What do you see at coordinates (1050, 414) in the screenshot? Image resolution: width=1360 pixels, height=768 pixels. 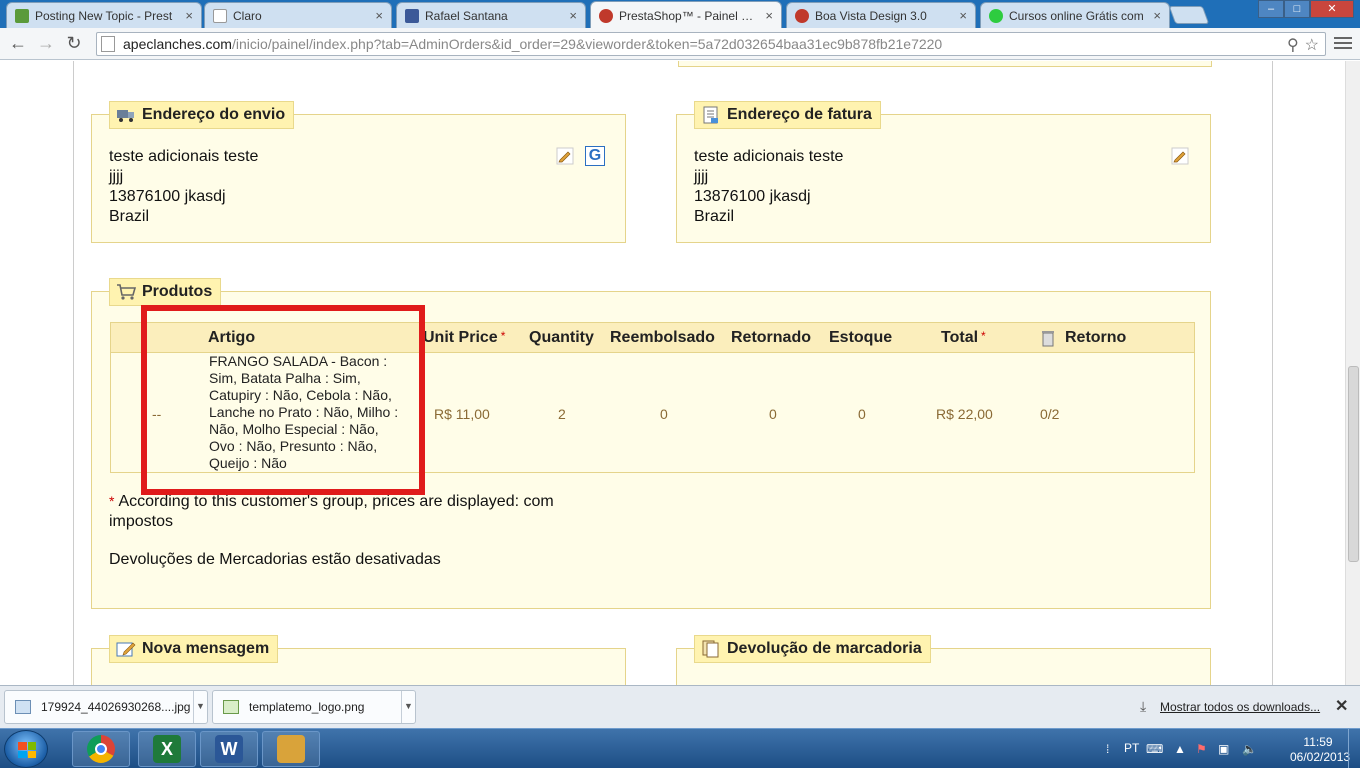 I see `return-value: 0/2` at bounding box center [1050, 414].